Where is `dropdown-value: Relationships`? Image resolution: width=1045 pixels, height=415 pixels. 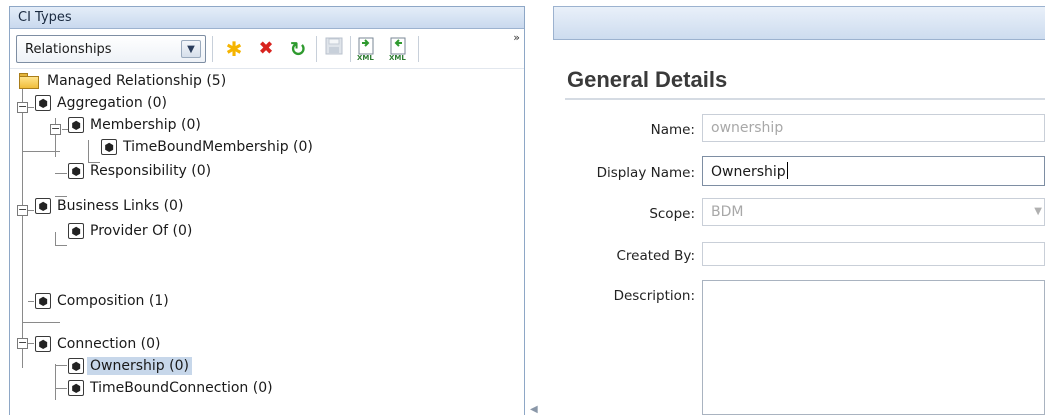 dropdown-value: Relationships is located at coordinates (68, 49).